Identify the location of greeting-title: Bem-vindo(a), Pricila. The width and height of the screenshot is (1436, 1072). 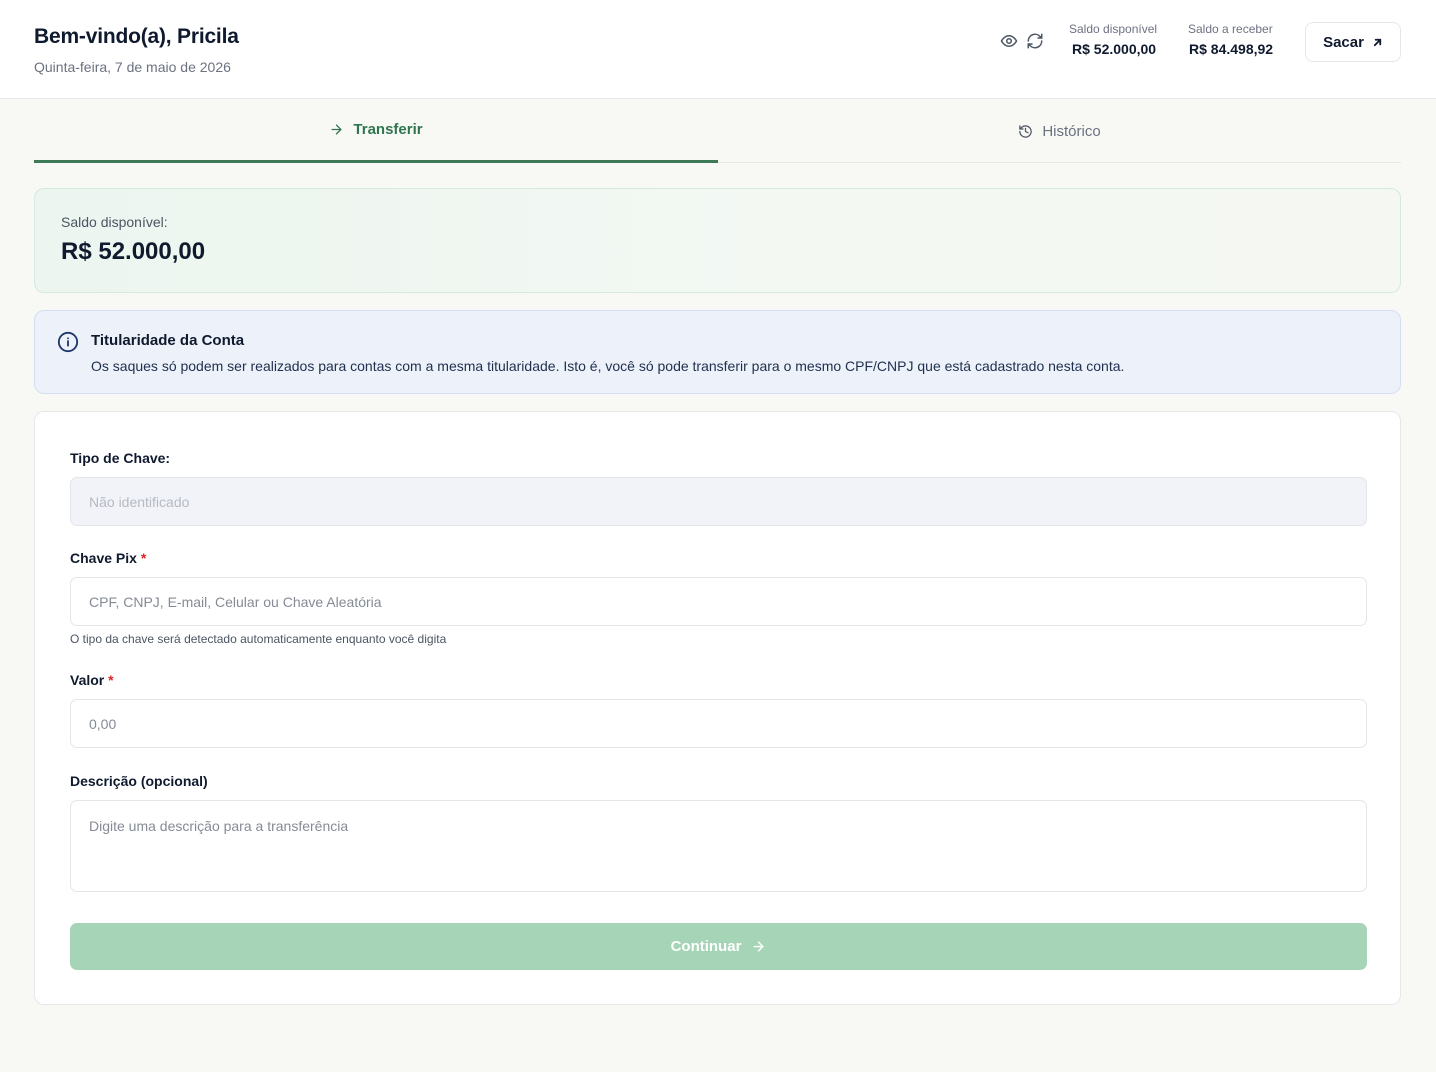
(136, 36).